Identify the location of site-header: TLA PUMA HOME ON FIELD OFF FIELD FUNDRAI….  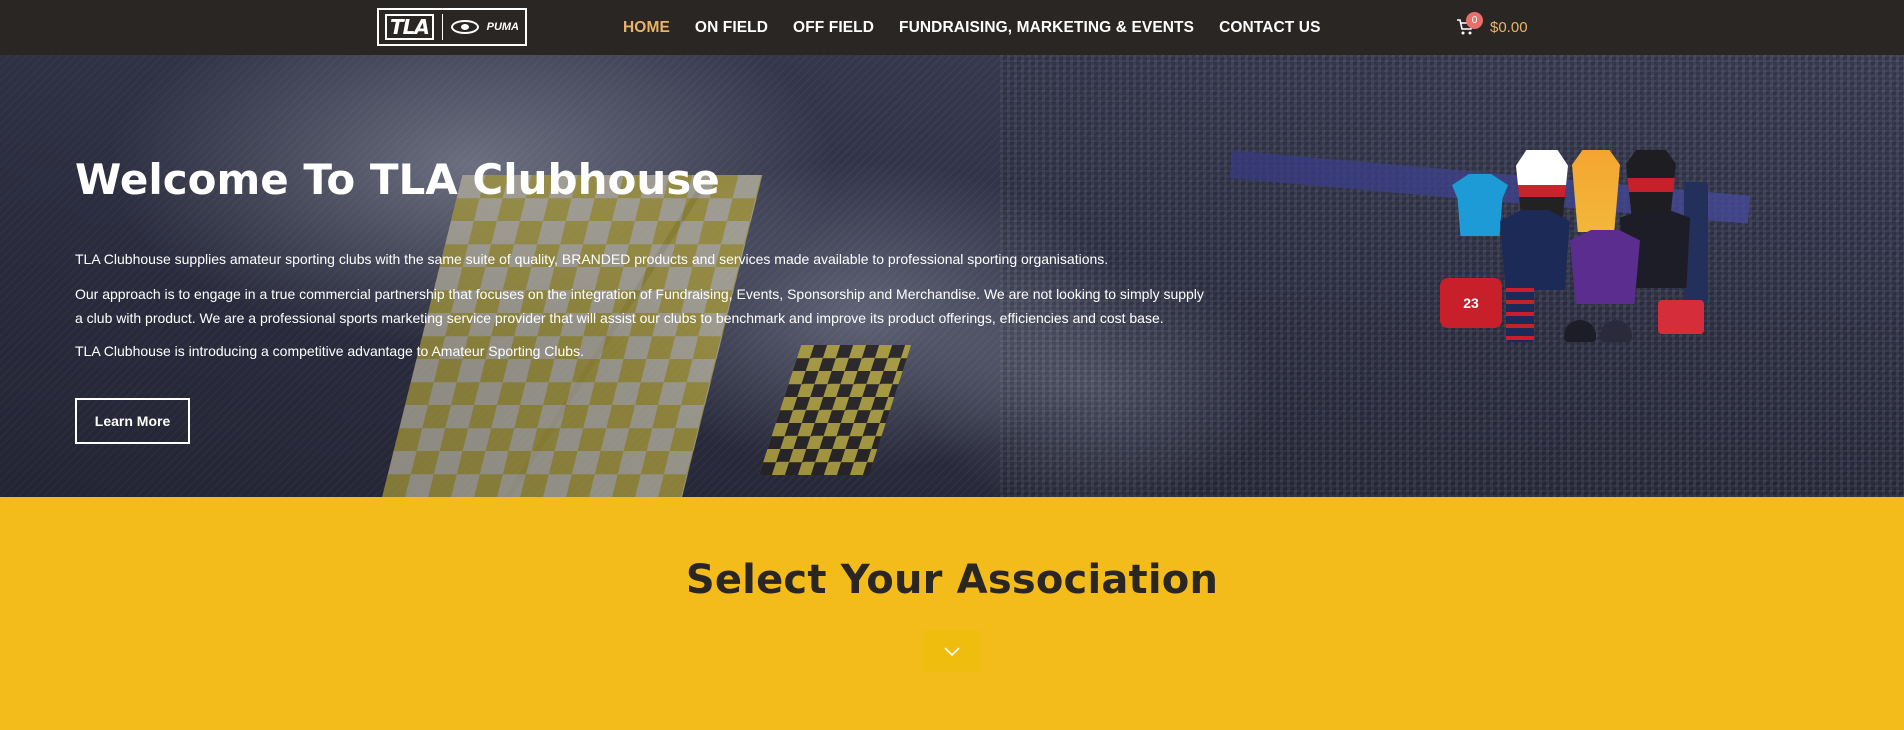
(952, 27).